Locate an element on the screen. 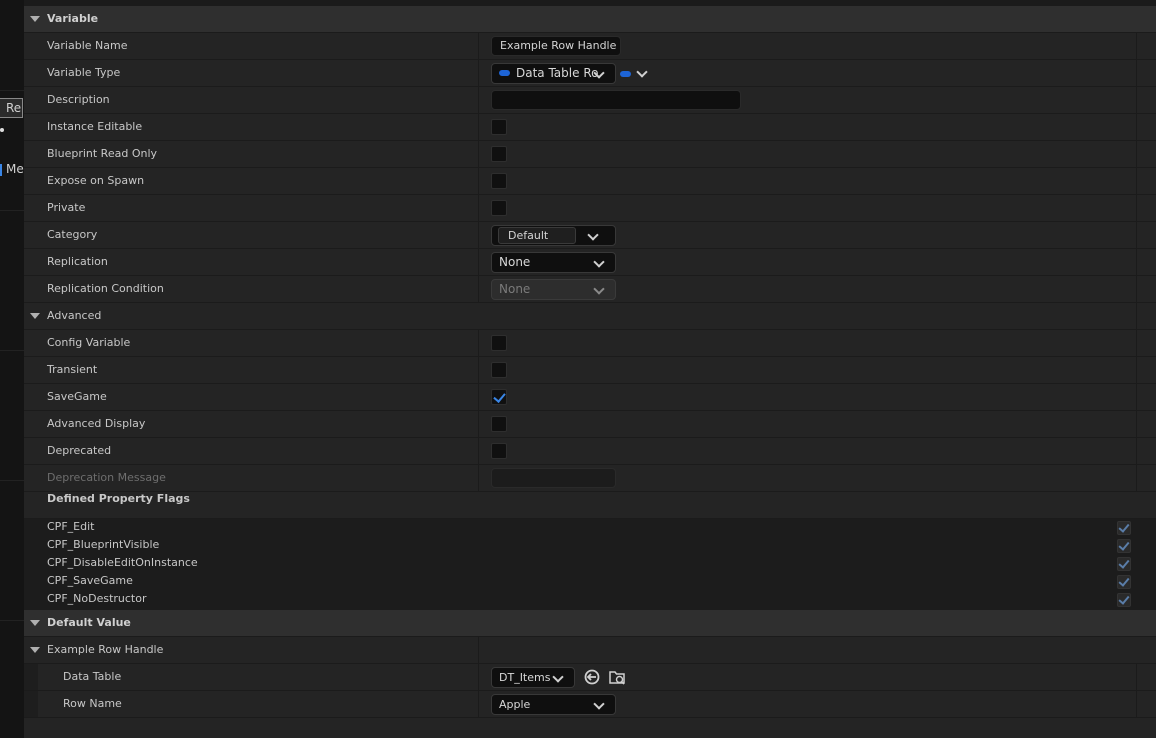 This screenshot has width=1156, height=738. property-label: Data Table is located at coordinates (92, 676).